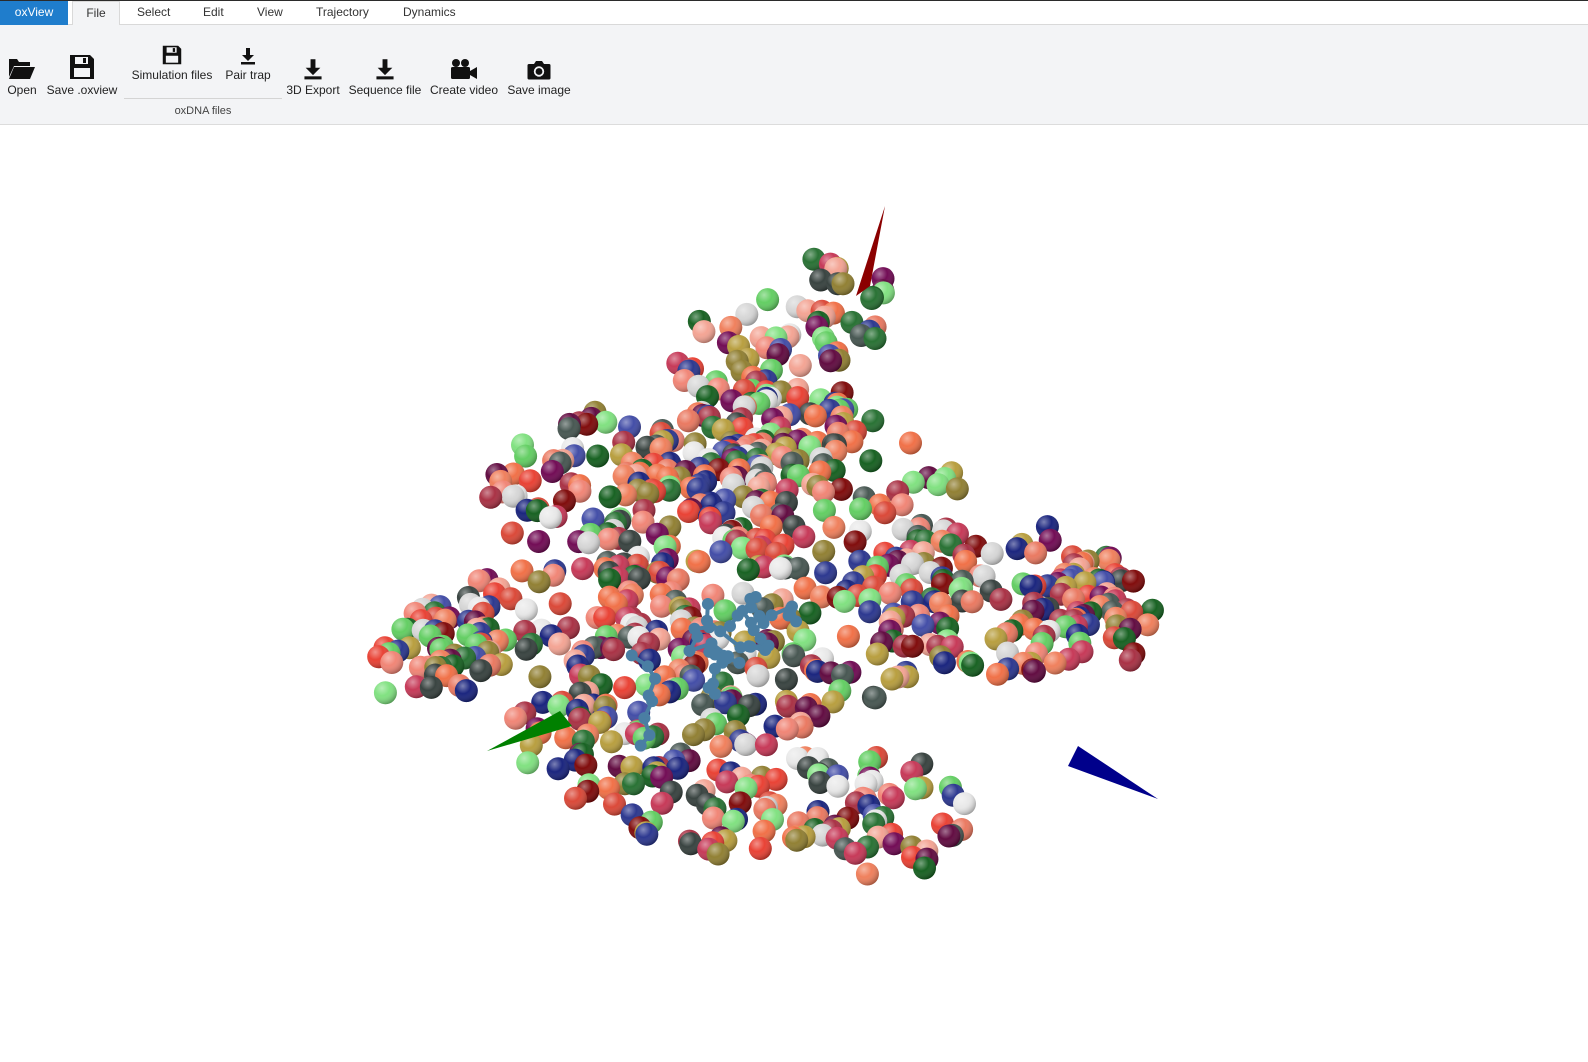 Image resolution: width=1588 pixels, height=1062 pixels. What do you see at coordinates (172, 62) in the screenshot?
I see `simulation-files-button: Simulation files` at bounding box center [172, 62].